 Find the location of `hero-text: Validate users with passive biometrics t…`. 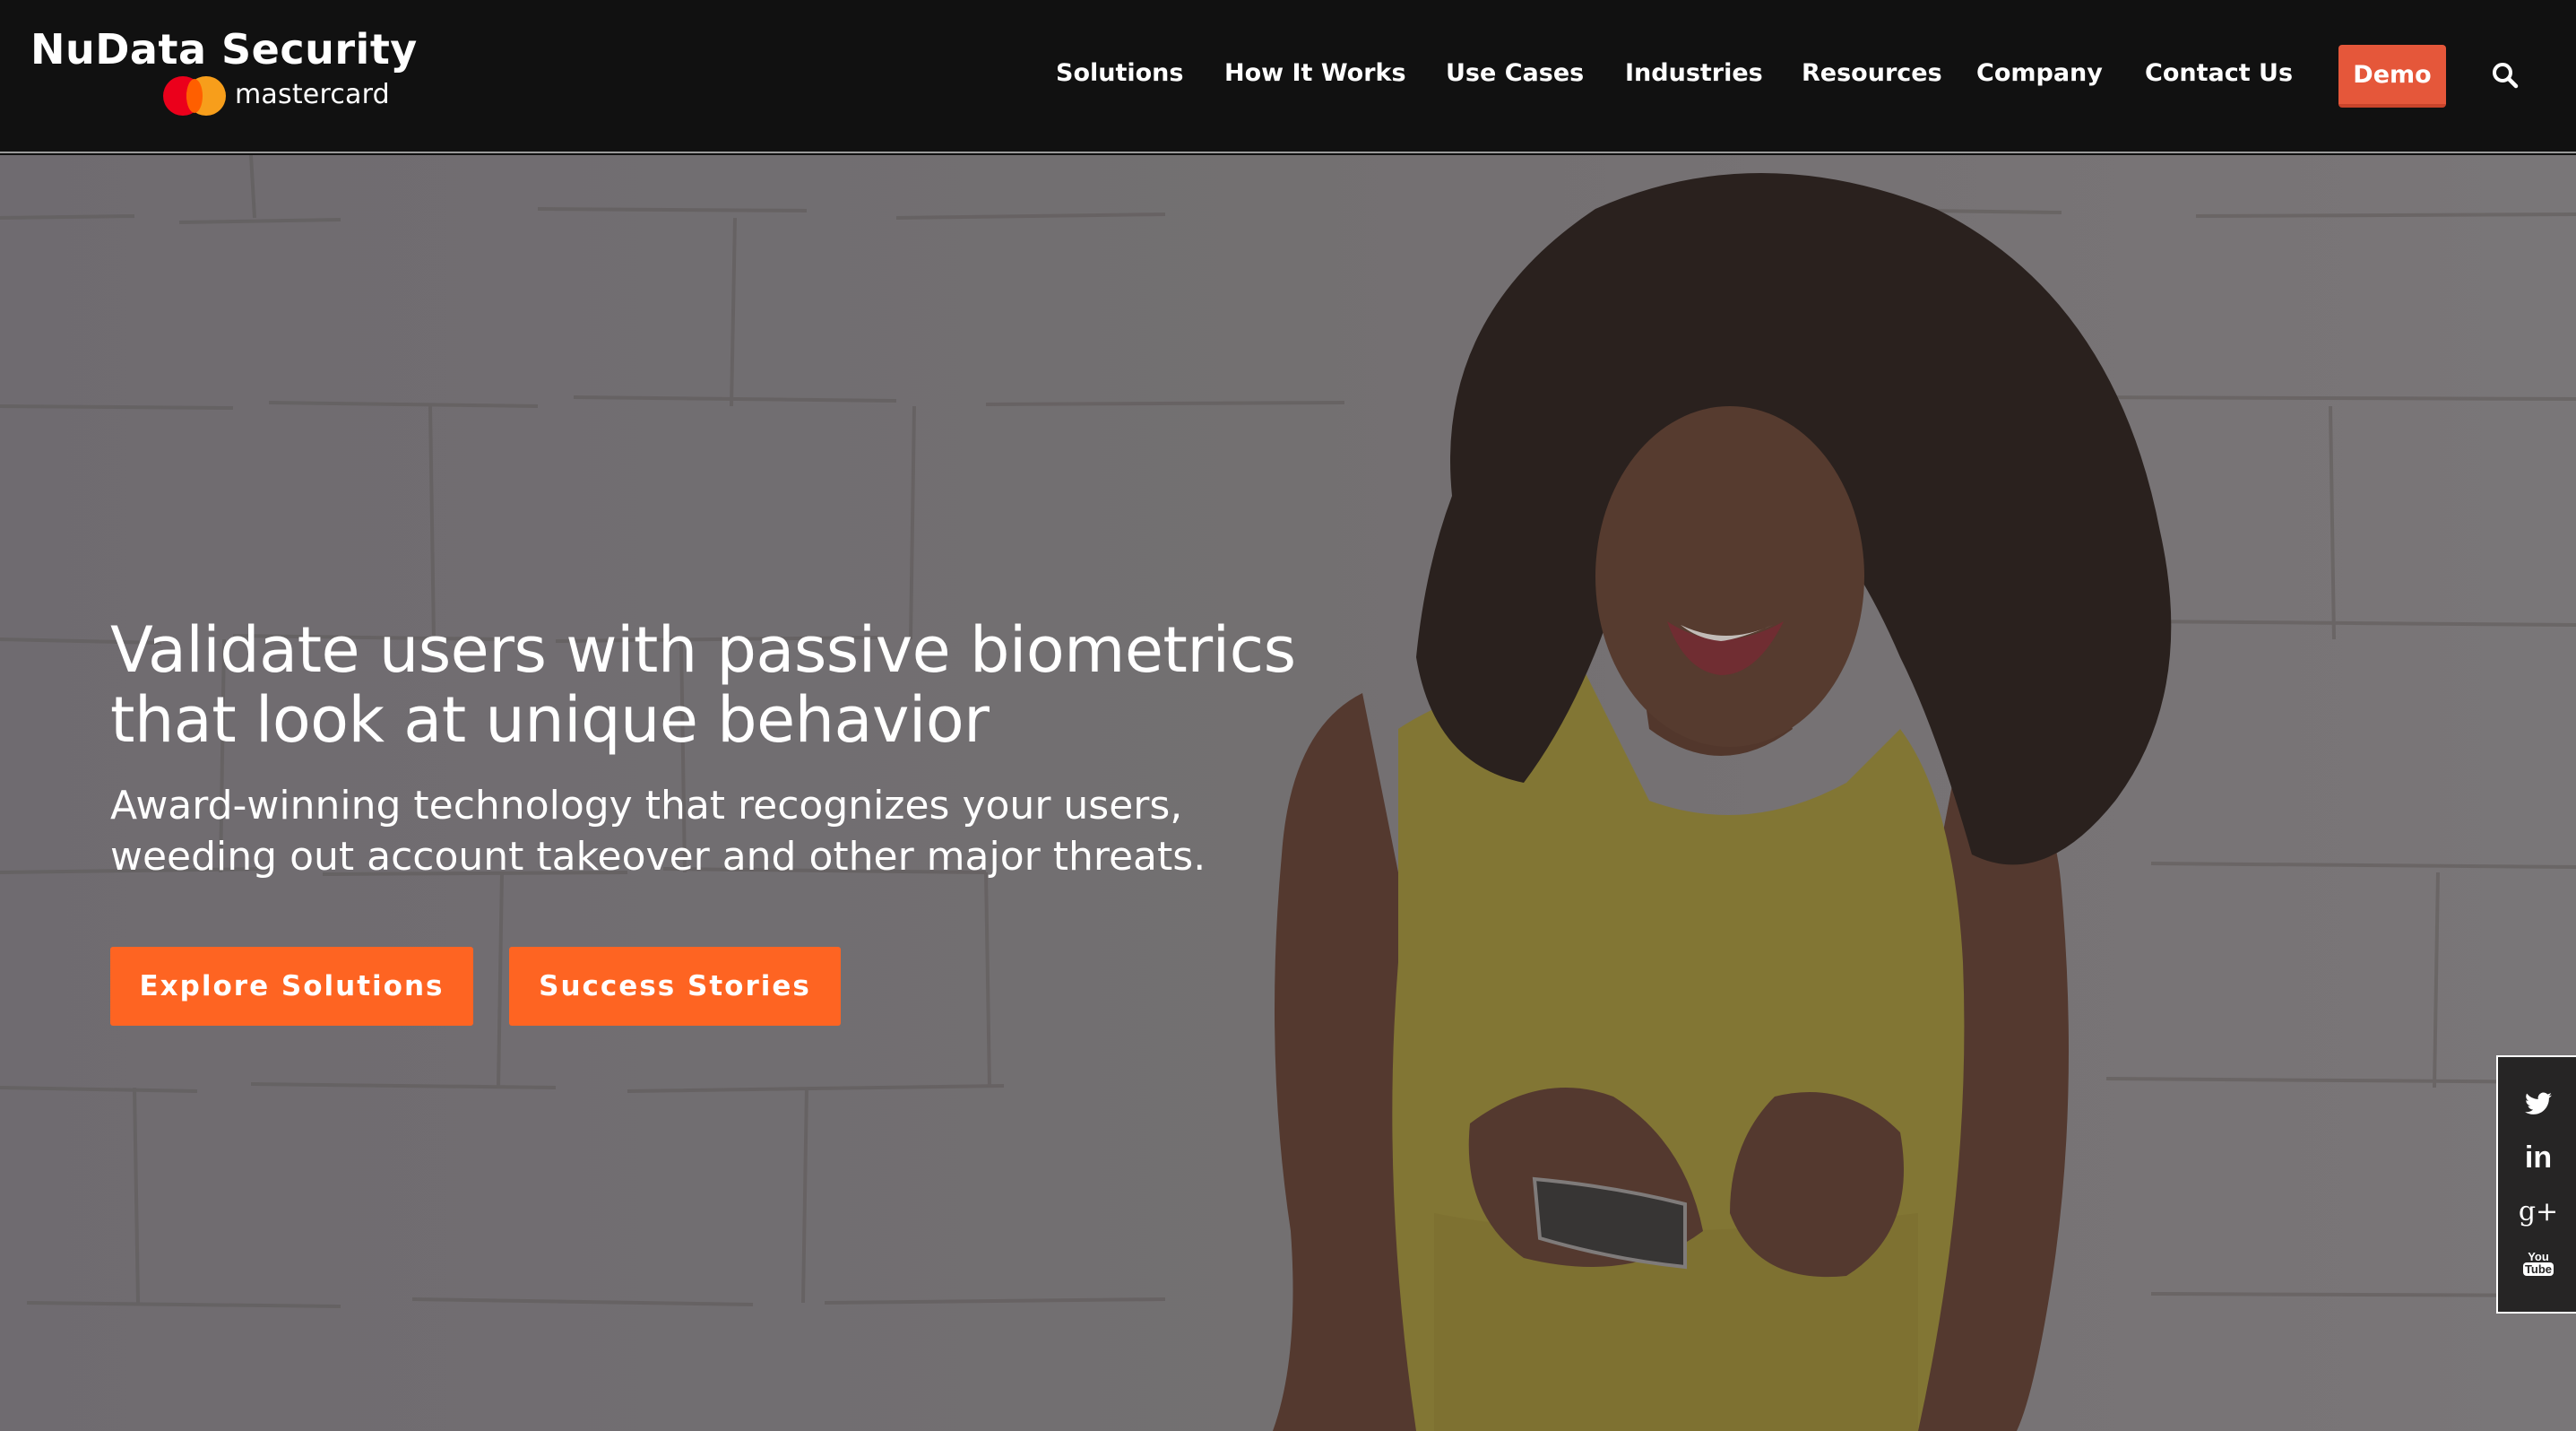

hero-text: Validate users with passive biometrics t… is located at coordinates (782, 748).